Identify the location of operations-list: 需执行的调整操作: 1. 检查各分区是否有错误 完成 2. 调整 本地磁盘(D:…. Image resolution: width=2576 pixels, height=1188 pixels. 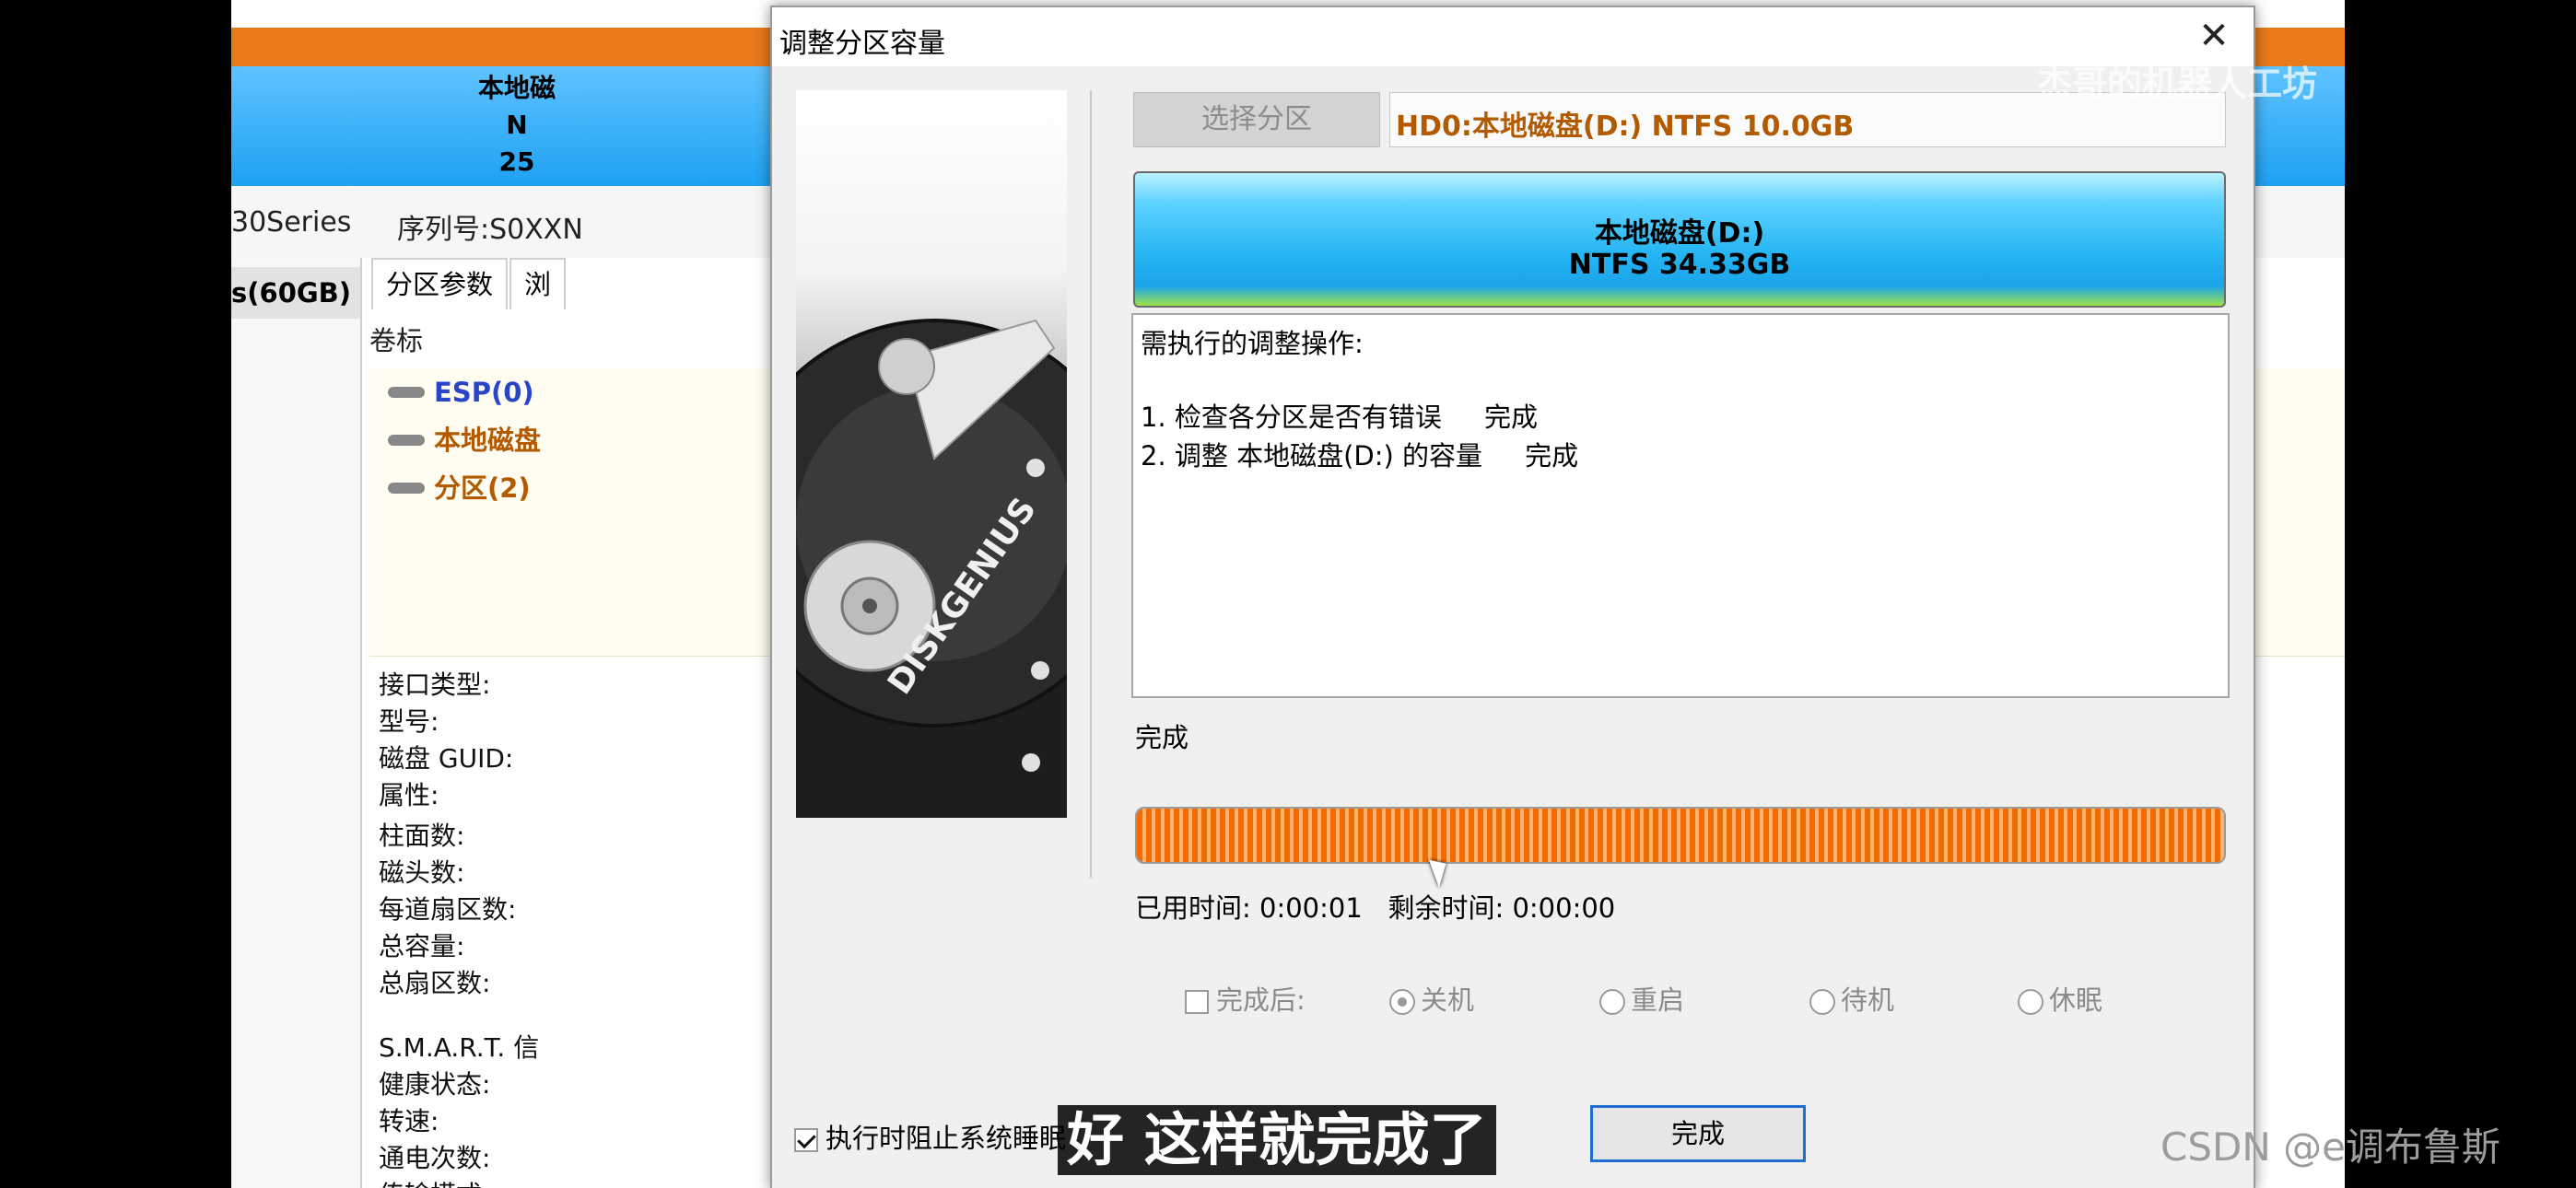
(1680, 505).